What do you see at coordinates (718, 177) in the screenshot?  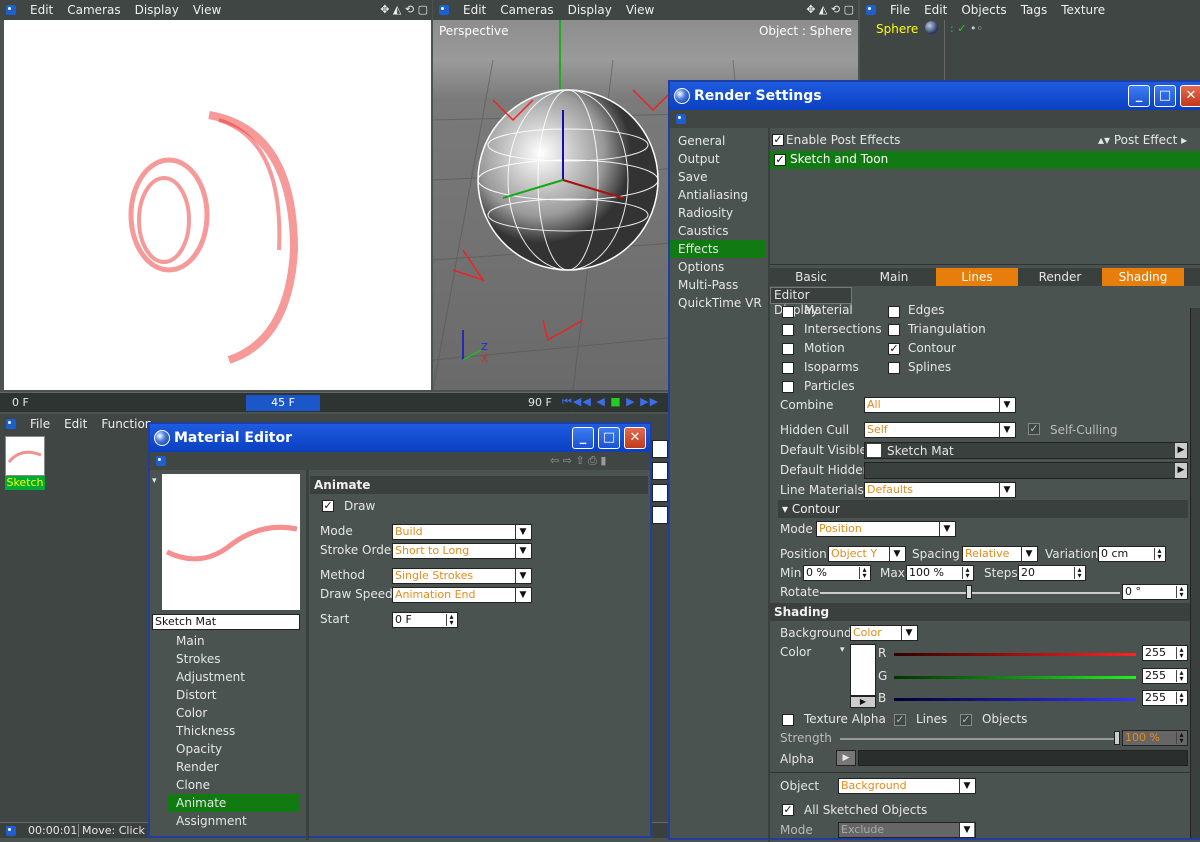 I see `rs-nav-item-save: Save` at bounding box center [718, 177].